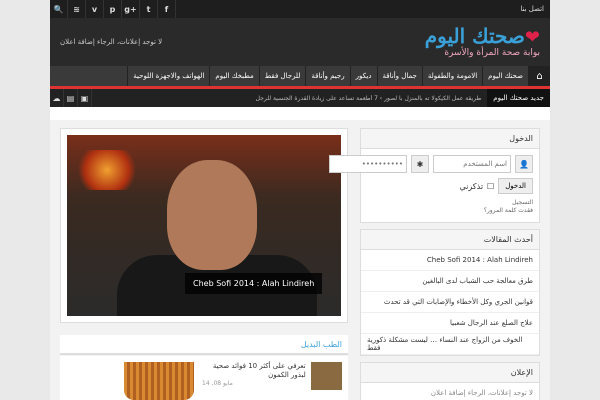 The height and width of the screenshot is (400, 600). What do you see at coordinates (450, 239) in the screenshot?
I see `recent-title: أحدث المقالات` at bounding box center [450, 239].